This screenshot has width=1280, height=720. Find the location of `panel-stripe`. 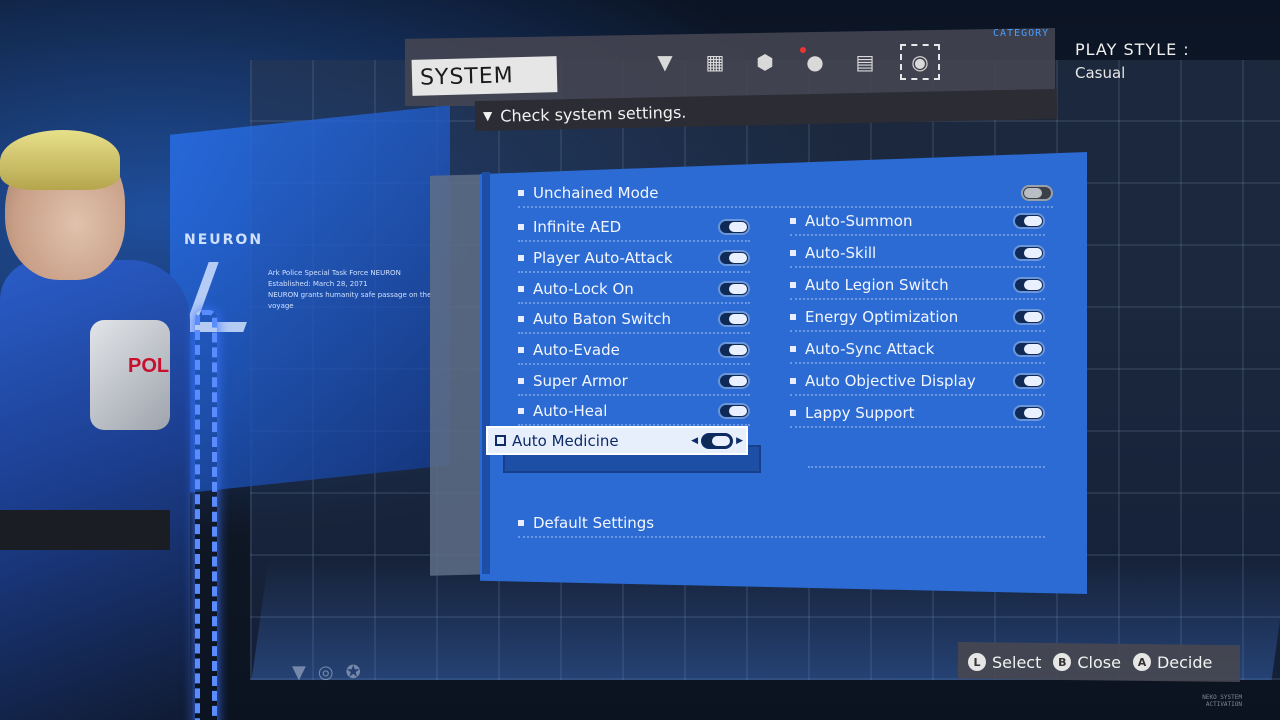

panel-stripe is located at coordinates (486, 373).